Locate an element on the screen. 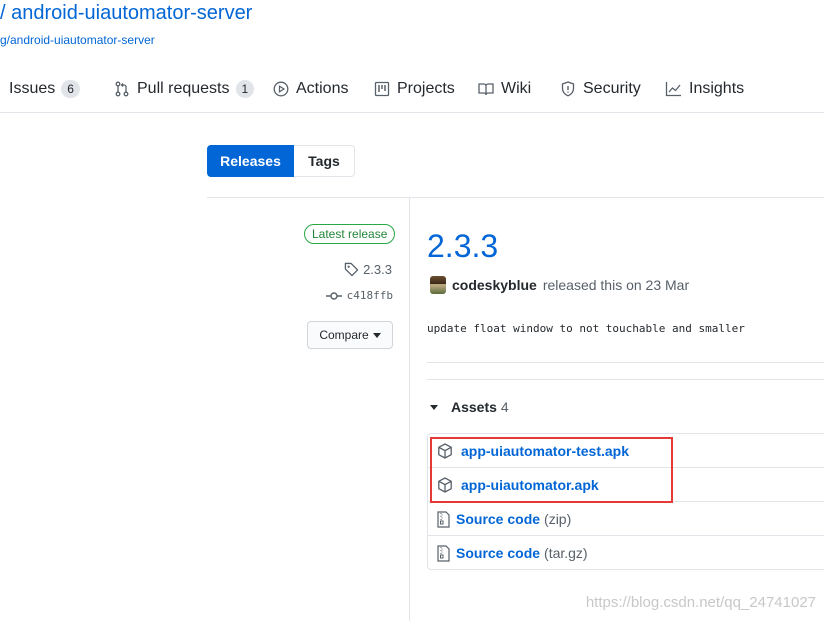  tab-wiki-label: Wiki is located at coordinates (516, 88).